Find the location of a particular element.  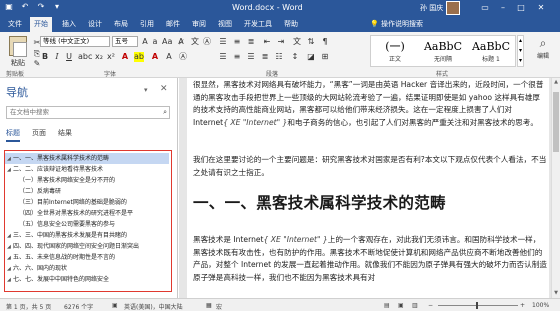

tab-view: 视图 is located at coordinates (225, 24).